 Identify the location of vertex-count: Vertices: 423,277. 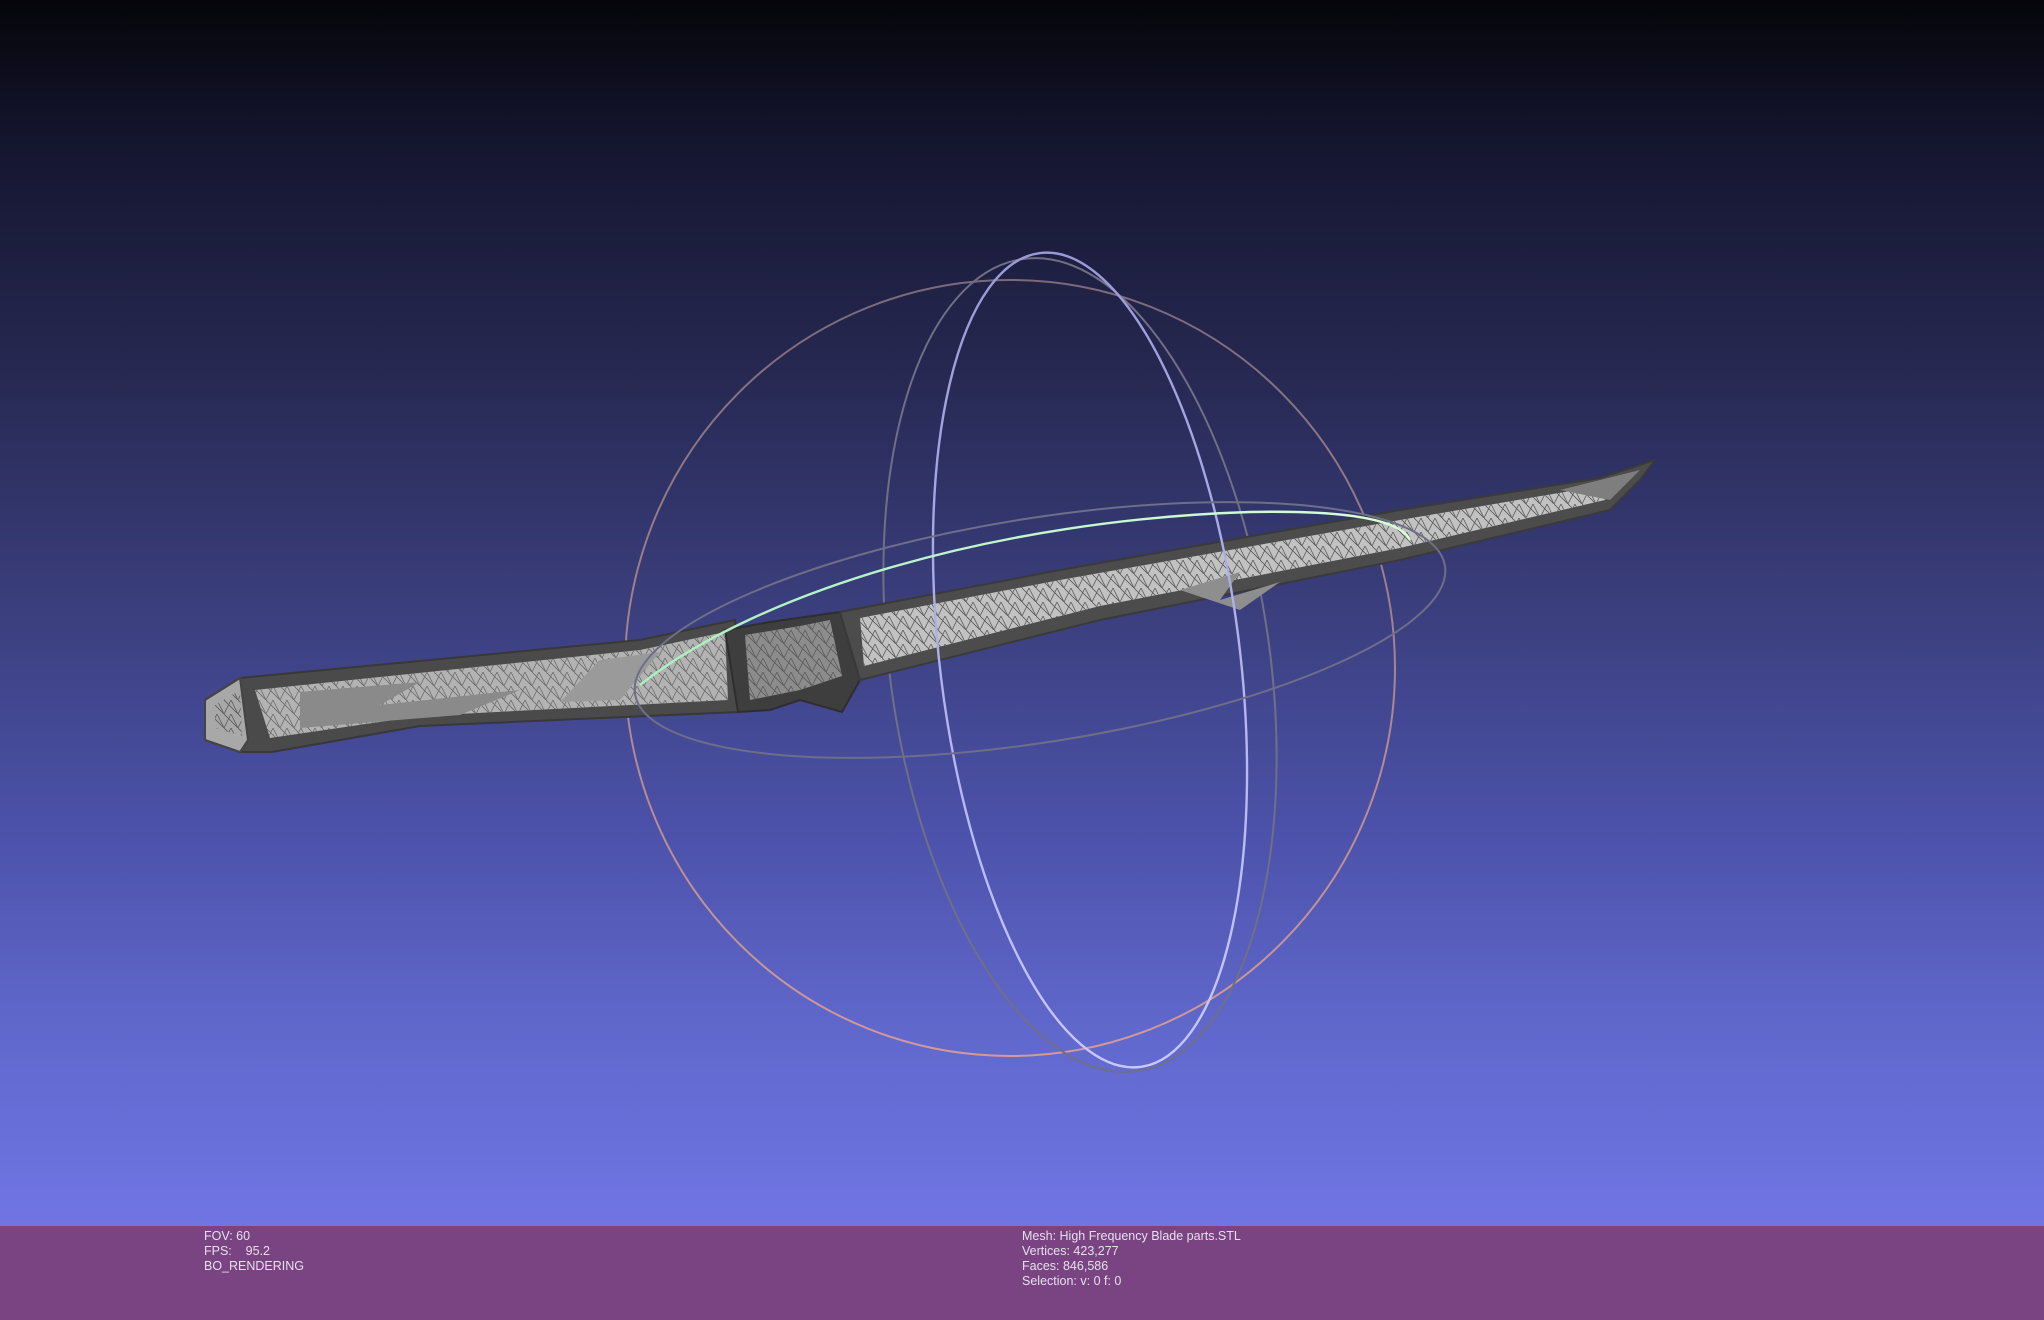
(1070, 1251).